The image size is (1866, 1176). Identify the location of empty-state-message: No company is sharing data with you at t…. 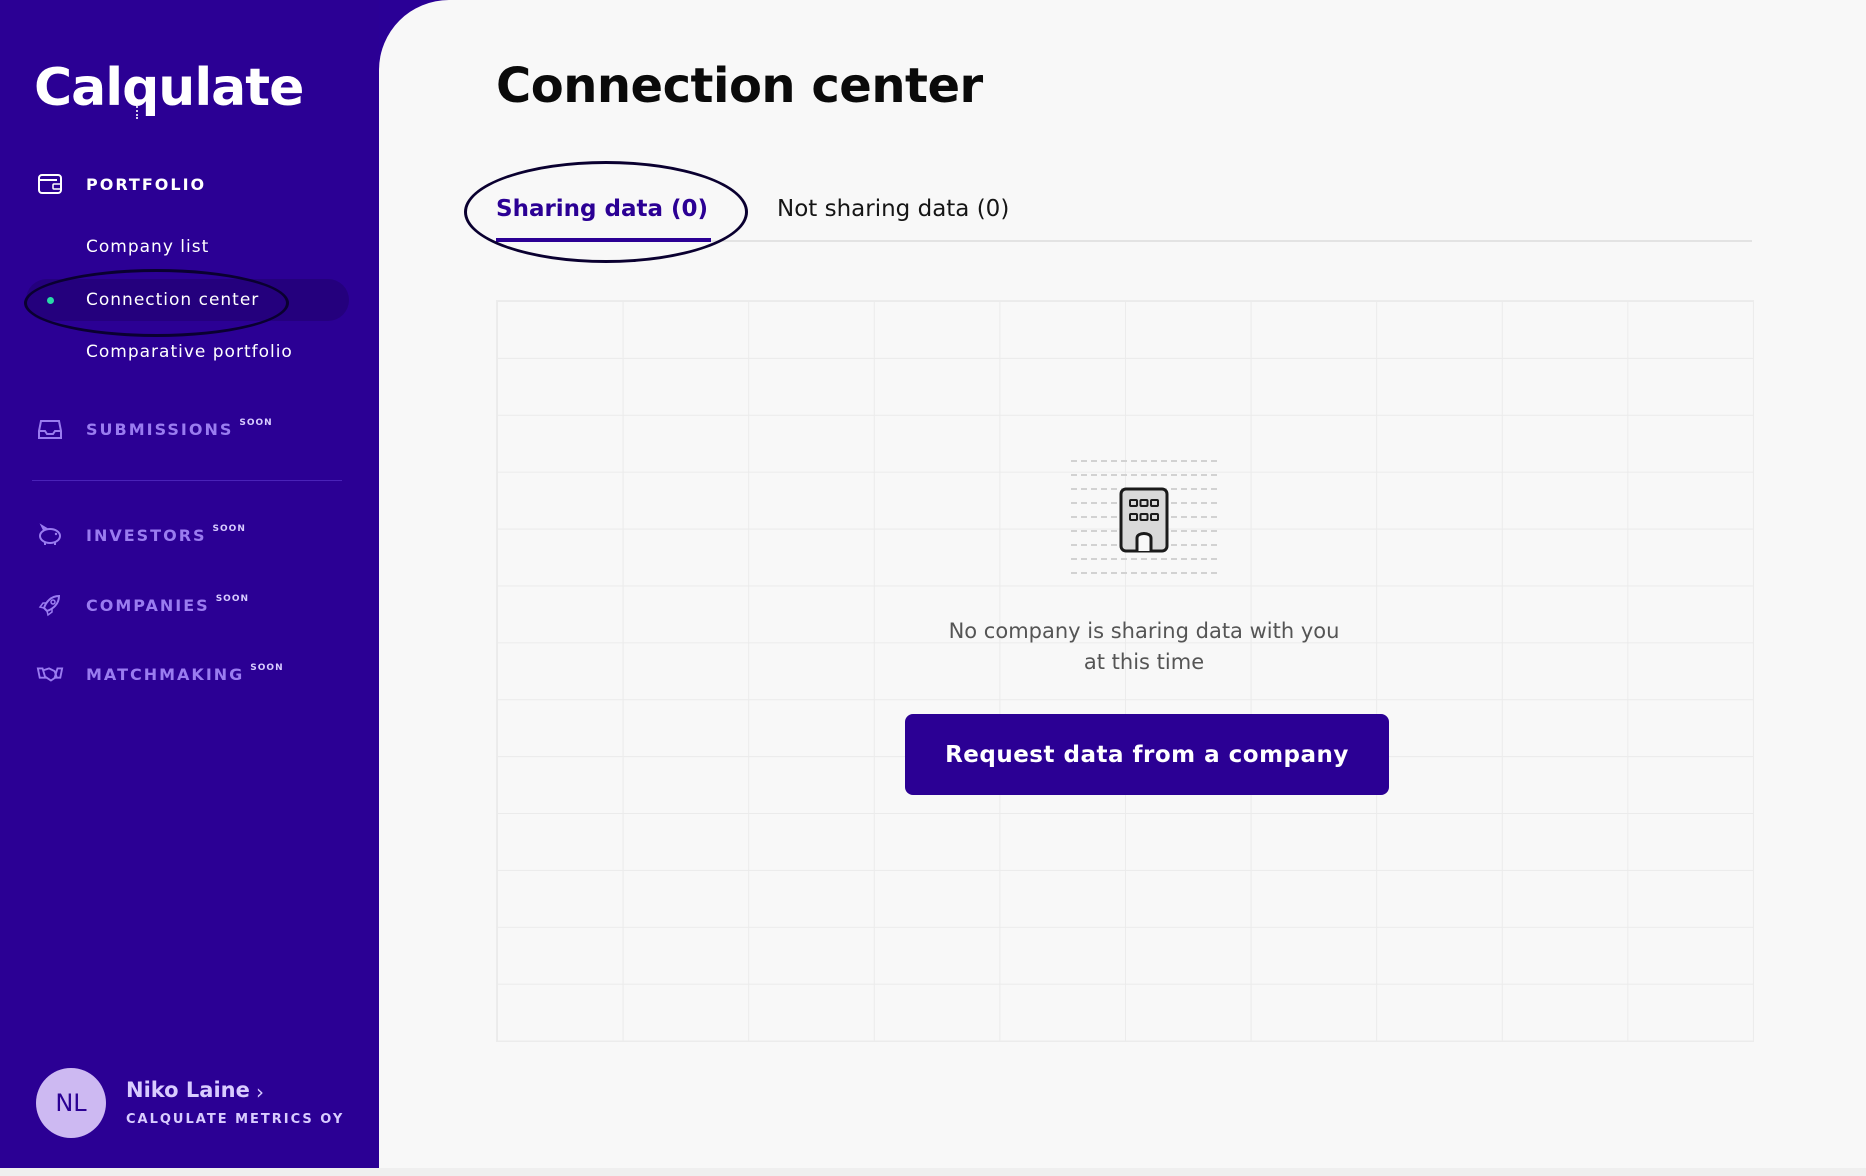
(1144, 647).